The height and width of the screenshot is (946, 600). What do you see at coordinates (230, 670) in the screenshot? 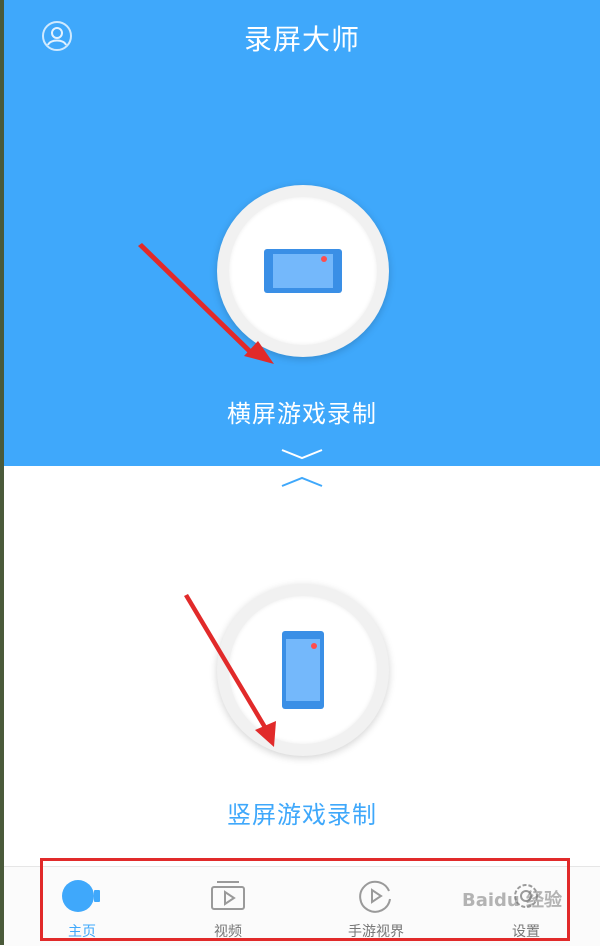
I see `annotation-arrow-bottom` at bounding box center [230, 670].